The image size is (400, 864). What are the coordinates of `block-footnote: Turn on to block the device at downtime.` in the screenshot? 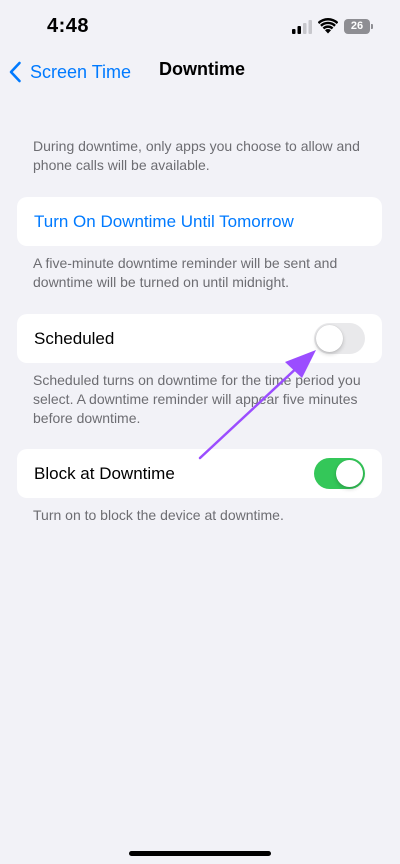 It's located at (158, 515).